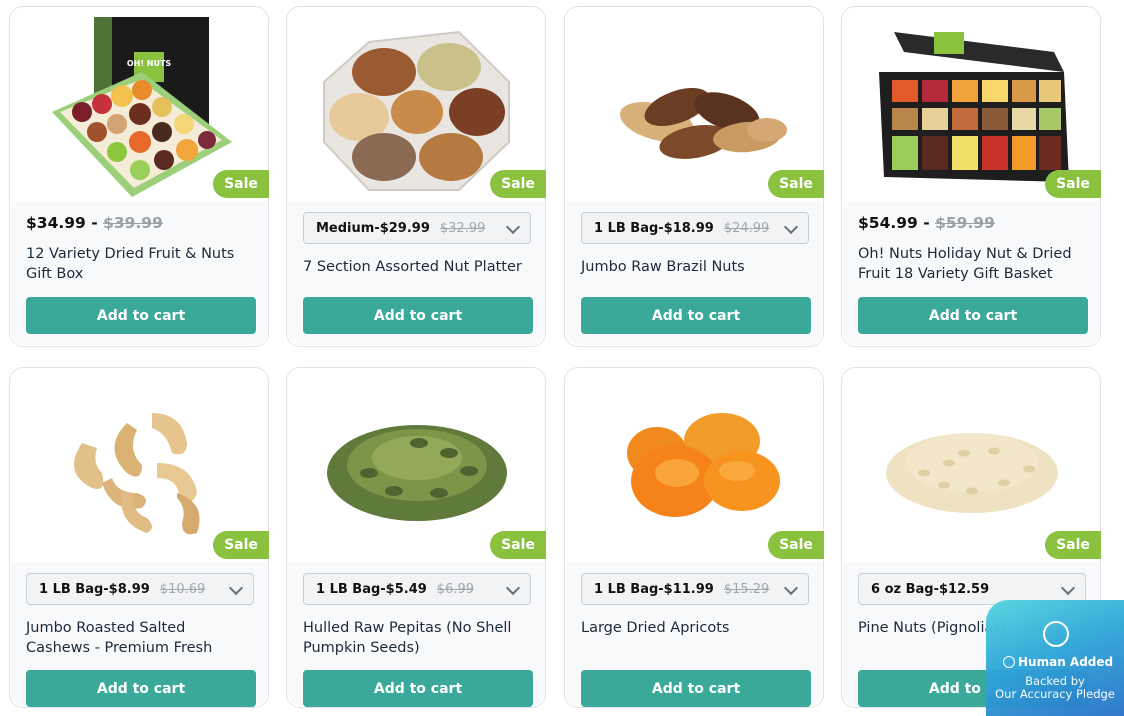  What do you see at coordinates (371, 589) in the screenshot?
I see `selected-option: 1 LB Bag-$5.49` at bounding box center [371, 589].